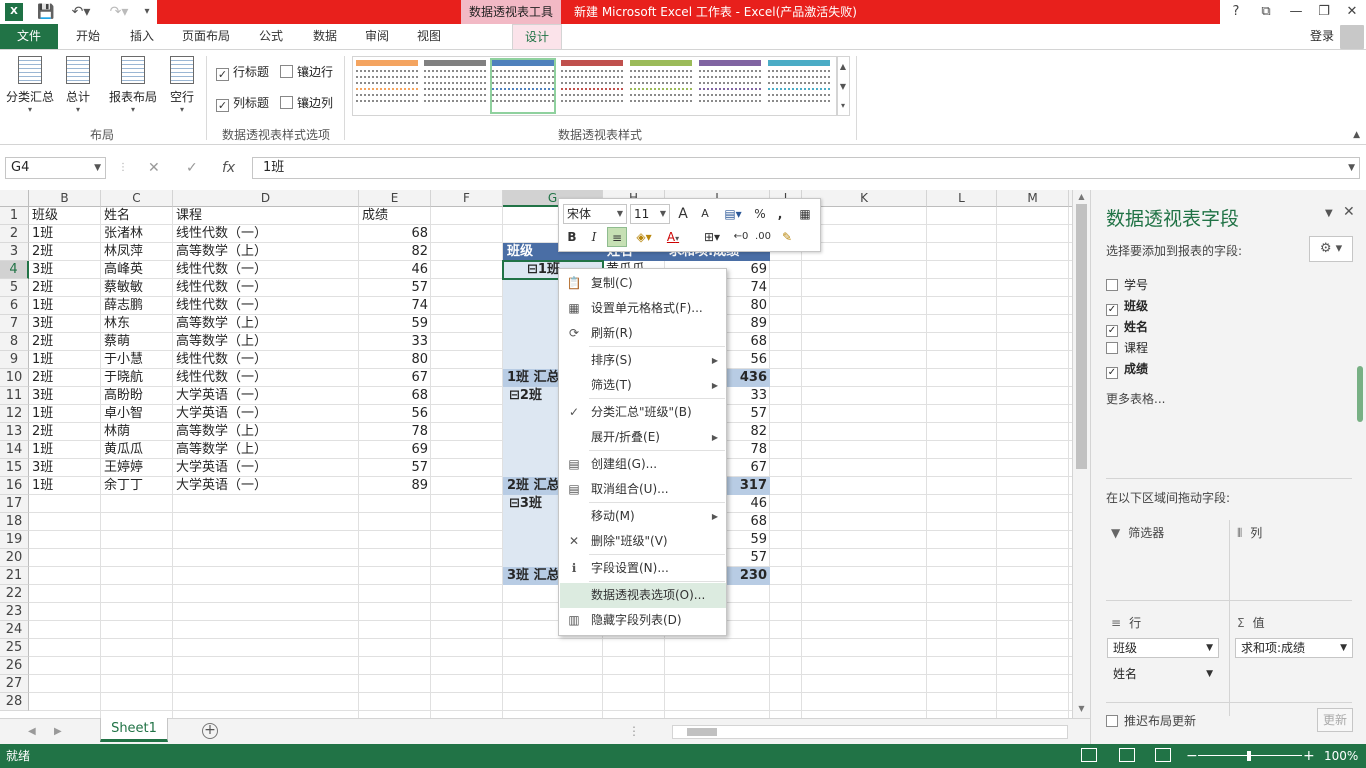 The height and width of the screenshot is (768, 1366). What do you see at coordinates (870, 732) in the screenshot?
I see `horizontal-scrollbar` at bounding box center [870, 732].